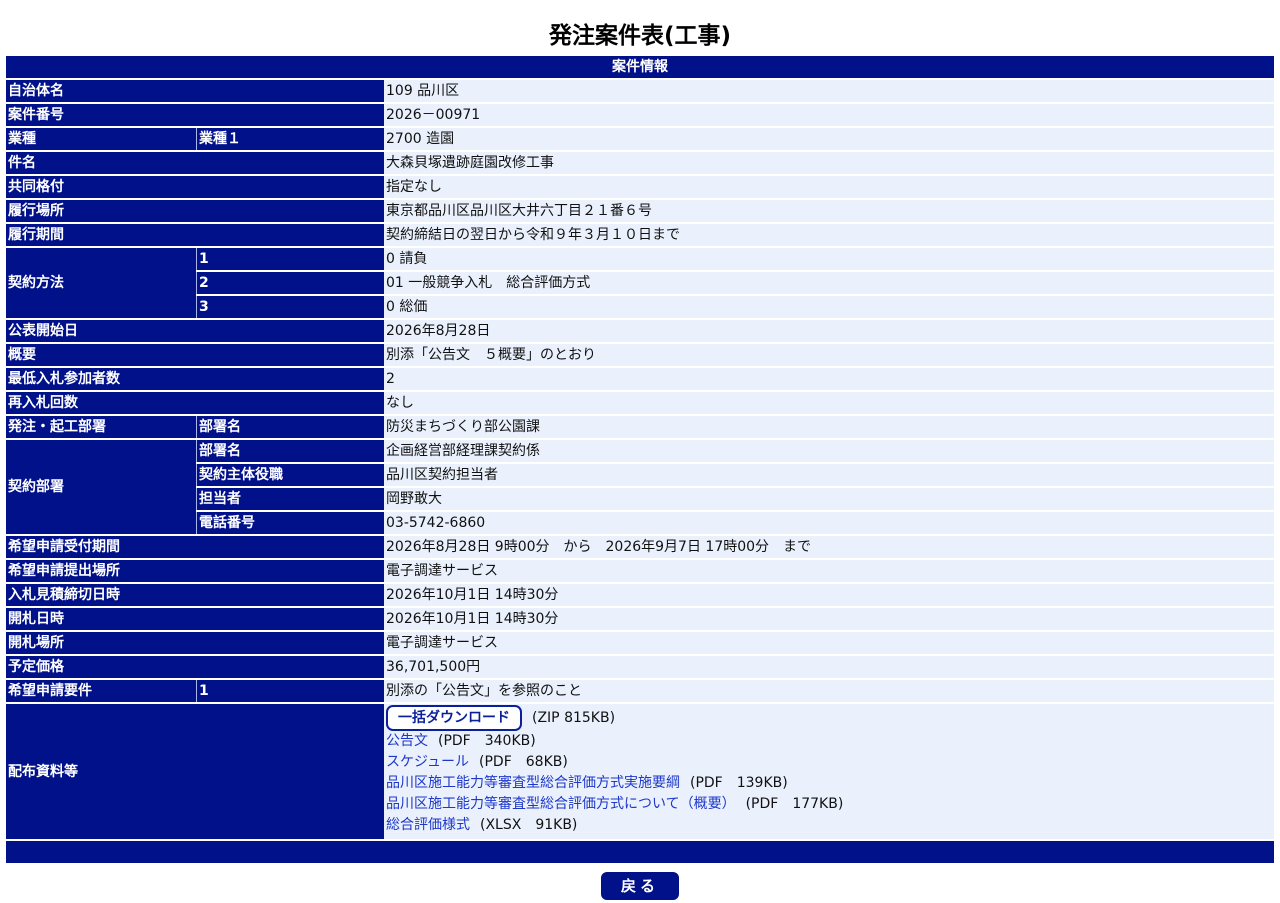 Image resolution: width=1280 pixels, height=903 pixels. I want to click on row-joint-rating: 共同格付 指定なし, so click(640, 187).